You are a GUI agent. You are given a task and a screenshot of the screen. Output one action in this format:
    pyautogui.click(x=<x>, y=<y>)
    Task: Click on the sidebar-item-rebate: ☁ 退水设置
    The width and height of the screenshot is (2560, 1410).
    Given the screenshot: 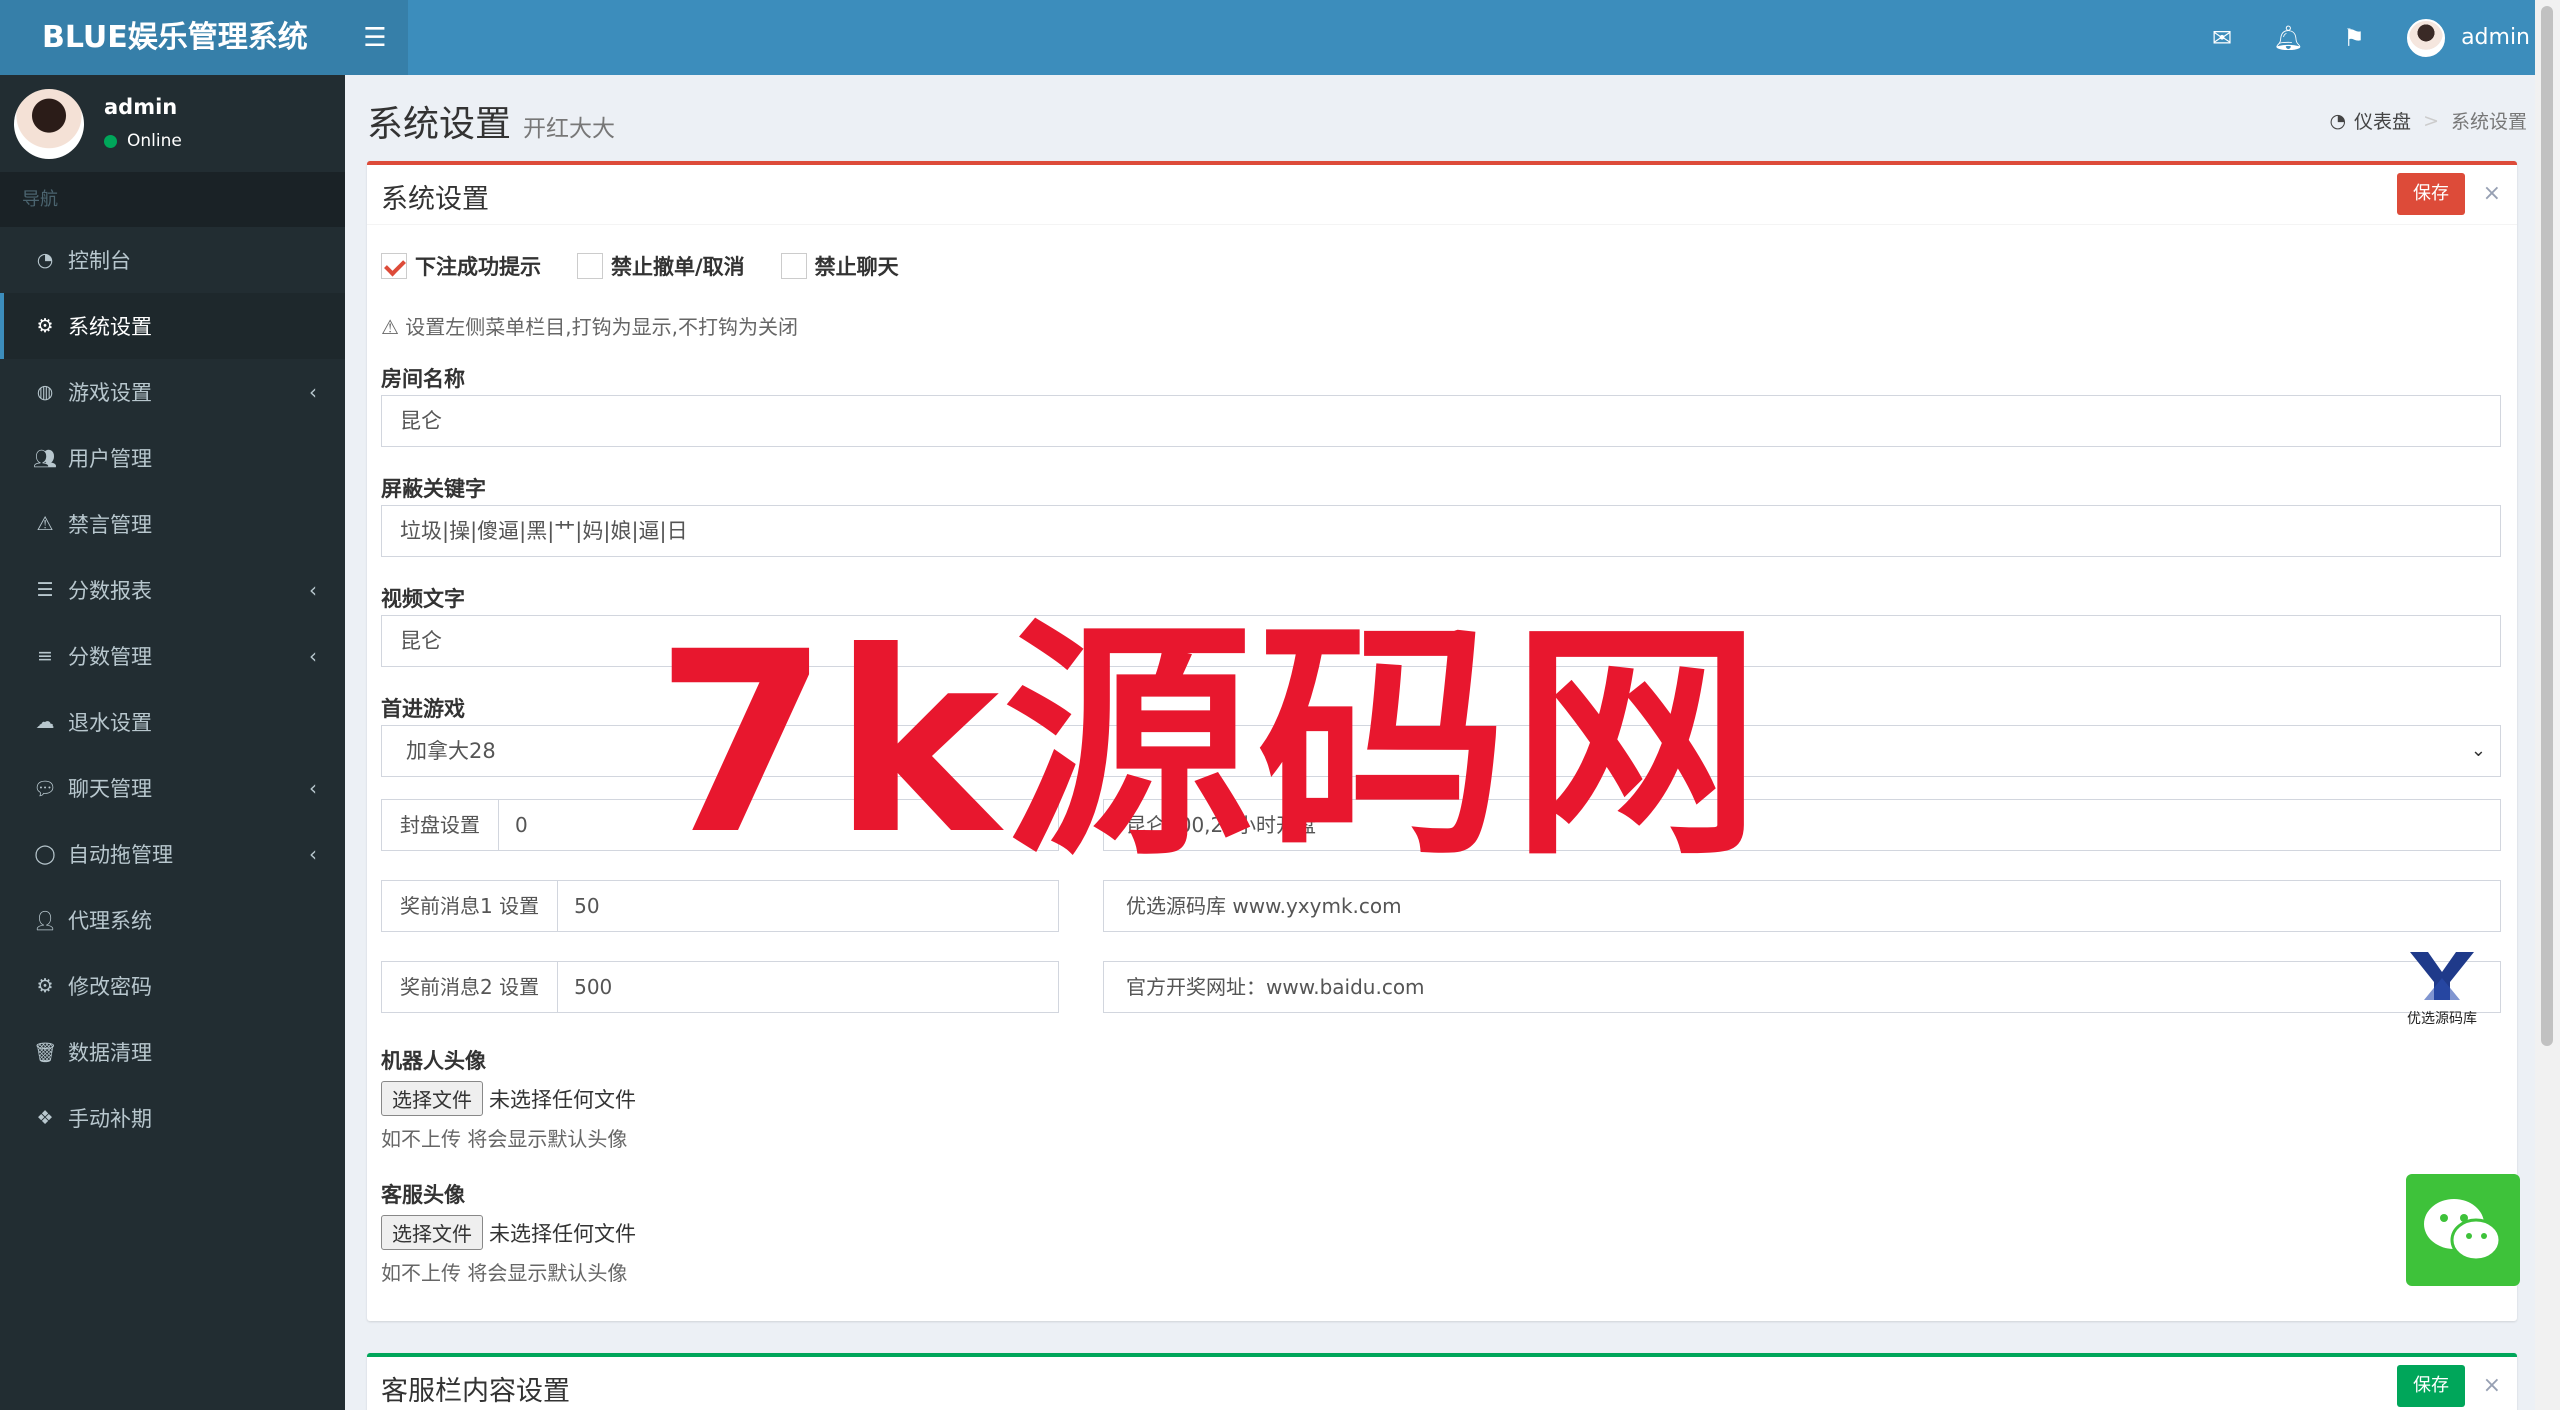 What is the action you would take?
    pyautogui.click(x=172, y=722)
    